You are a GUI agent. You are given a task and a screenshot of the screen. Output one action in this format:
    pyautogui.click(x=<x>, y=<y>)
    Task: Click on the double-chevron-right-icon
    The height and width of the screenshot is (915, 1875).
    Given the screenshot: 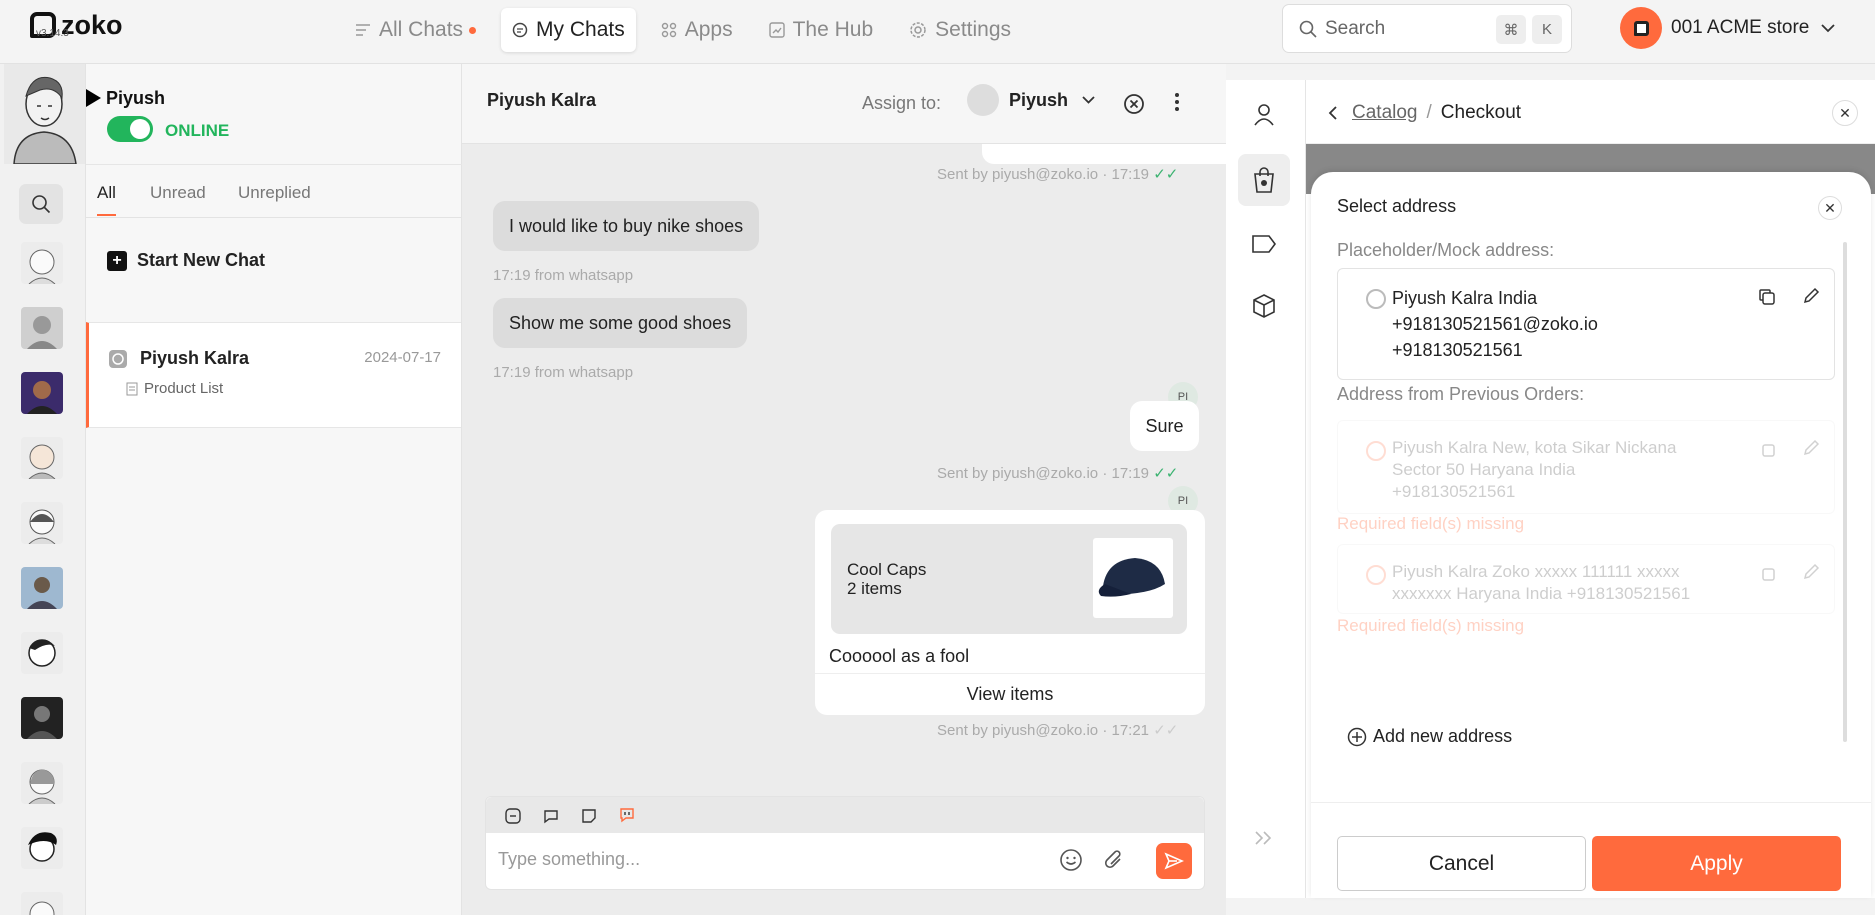 What is the action you would take?
    pyautogui.click(x=1264, y=838)
    